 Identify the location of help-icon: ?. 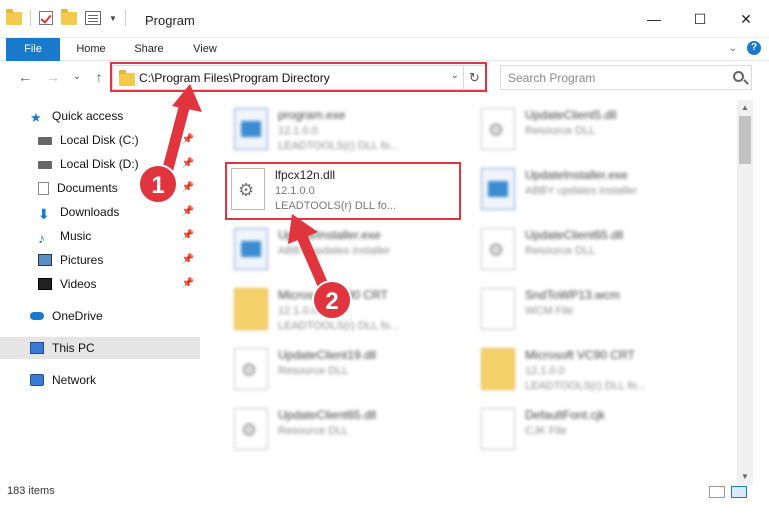
(754, 48).